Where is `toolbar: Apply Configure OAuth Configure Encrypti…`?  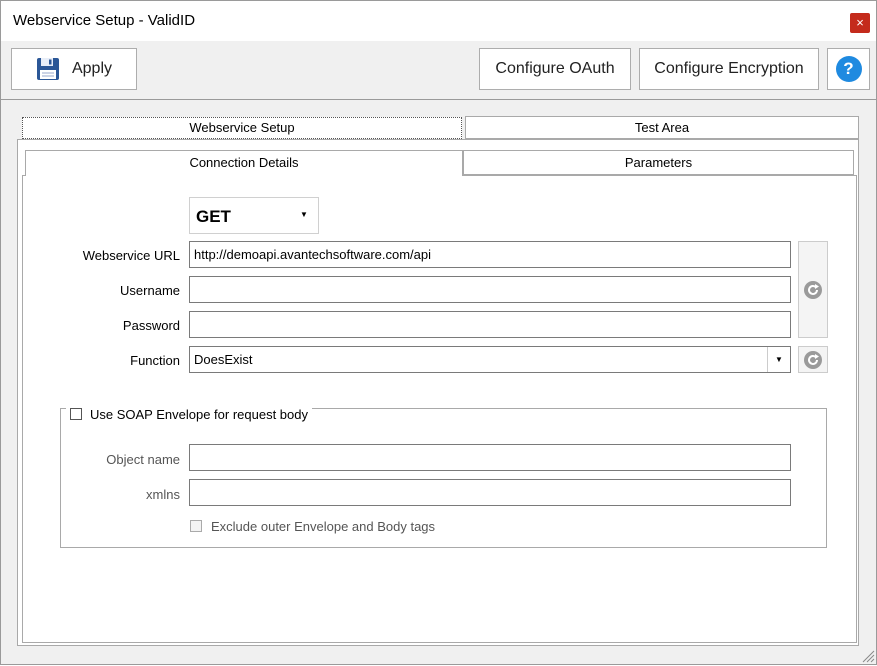
toolbar: Apply Configure OAuth Configure Encrypti… is located at coordinates (438, 70).